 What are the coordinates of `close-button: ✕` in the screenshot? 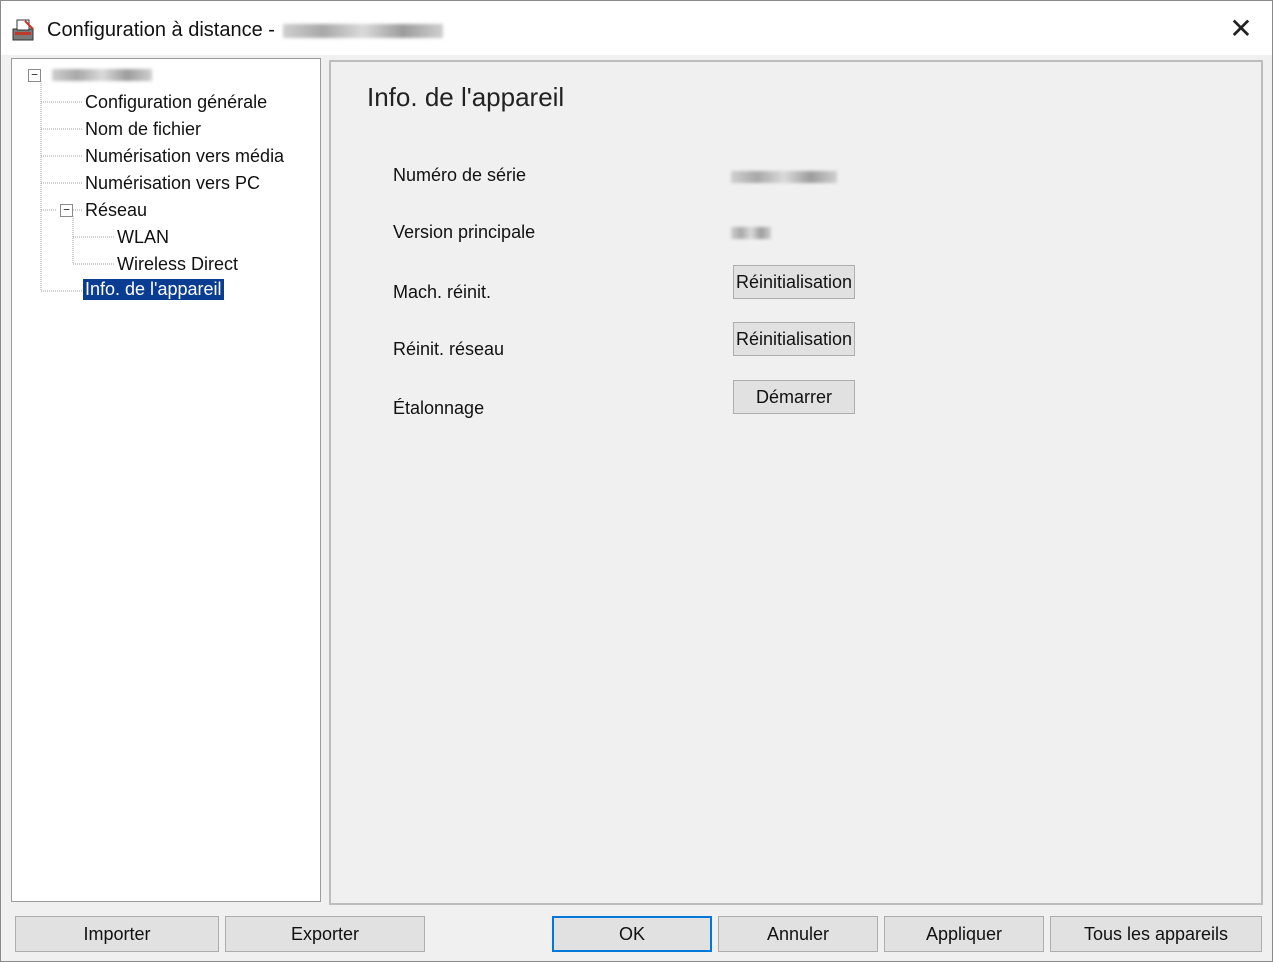 It's located at (1241, 29).